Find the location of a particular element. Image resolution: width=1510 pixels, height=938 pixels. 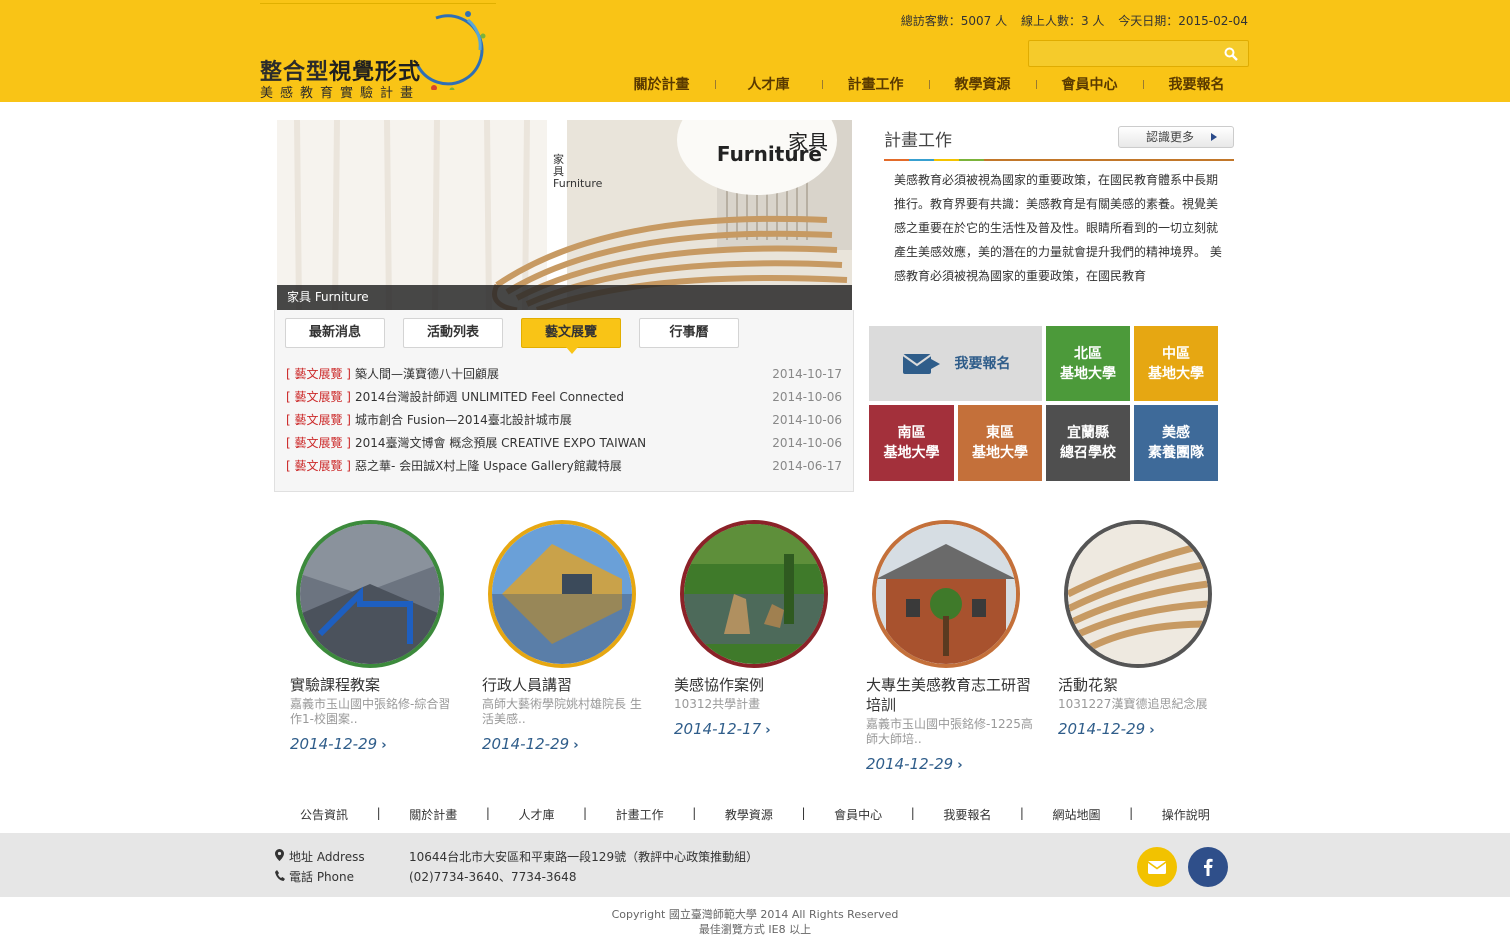

news-title: 2014臺灣文博會 概念預展 CREATIVE EXPO TAIWAN is located at coordinates (563, 443).